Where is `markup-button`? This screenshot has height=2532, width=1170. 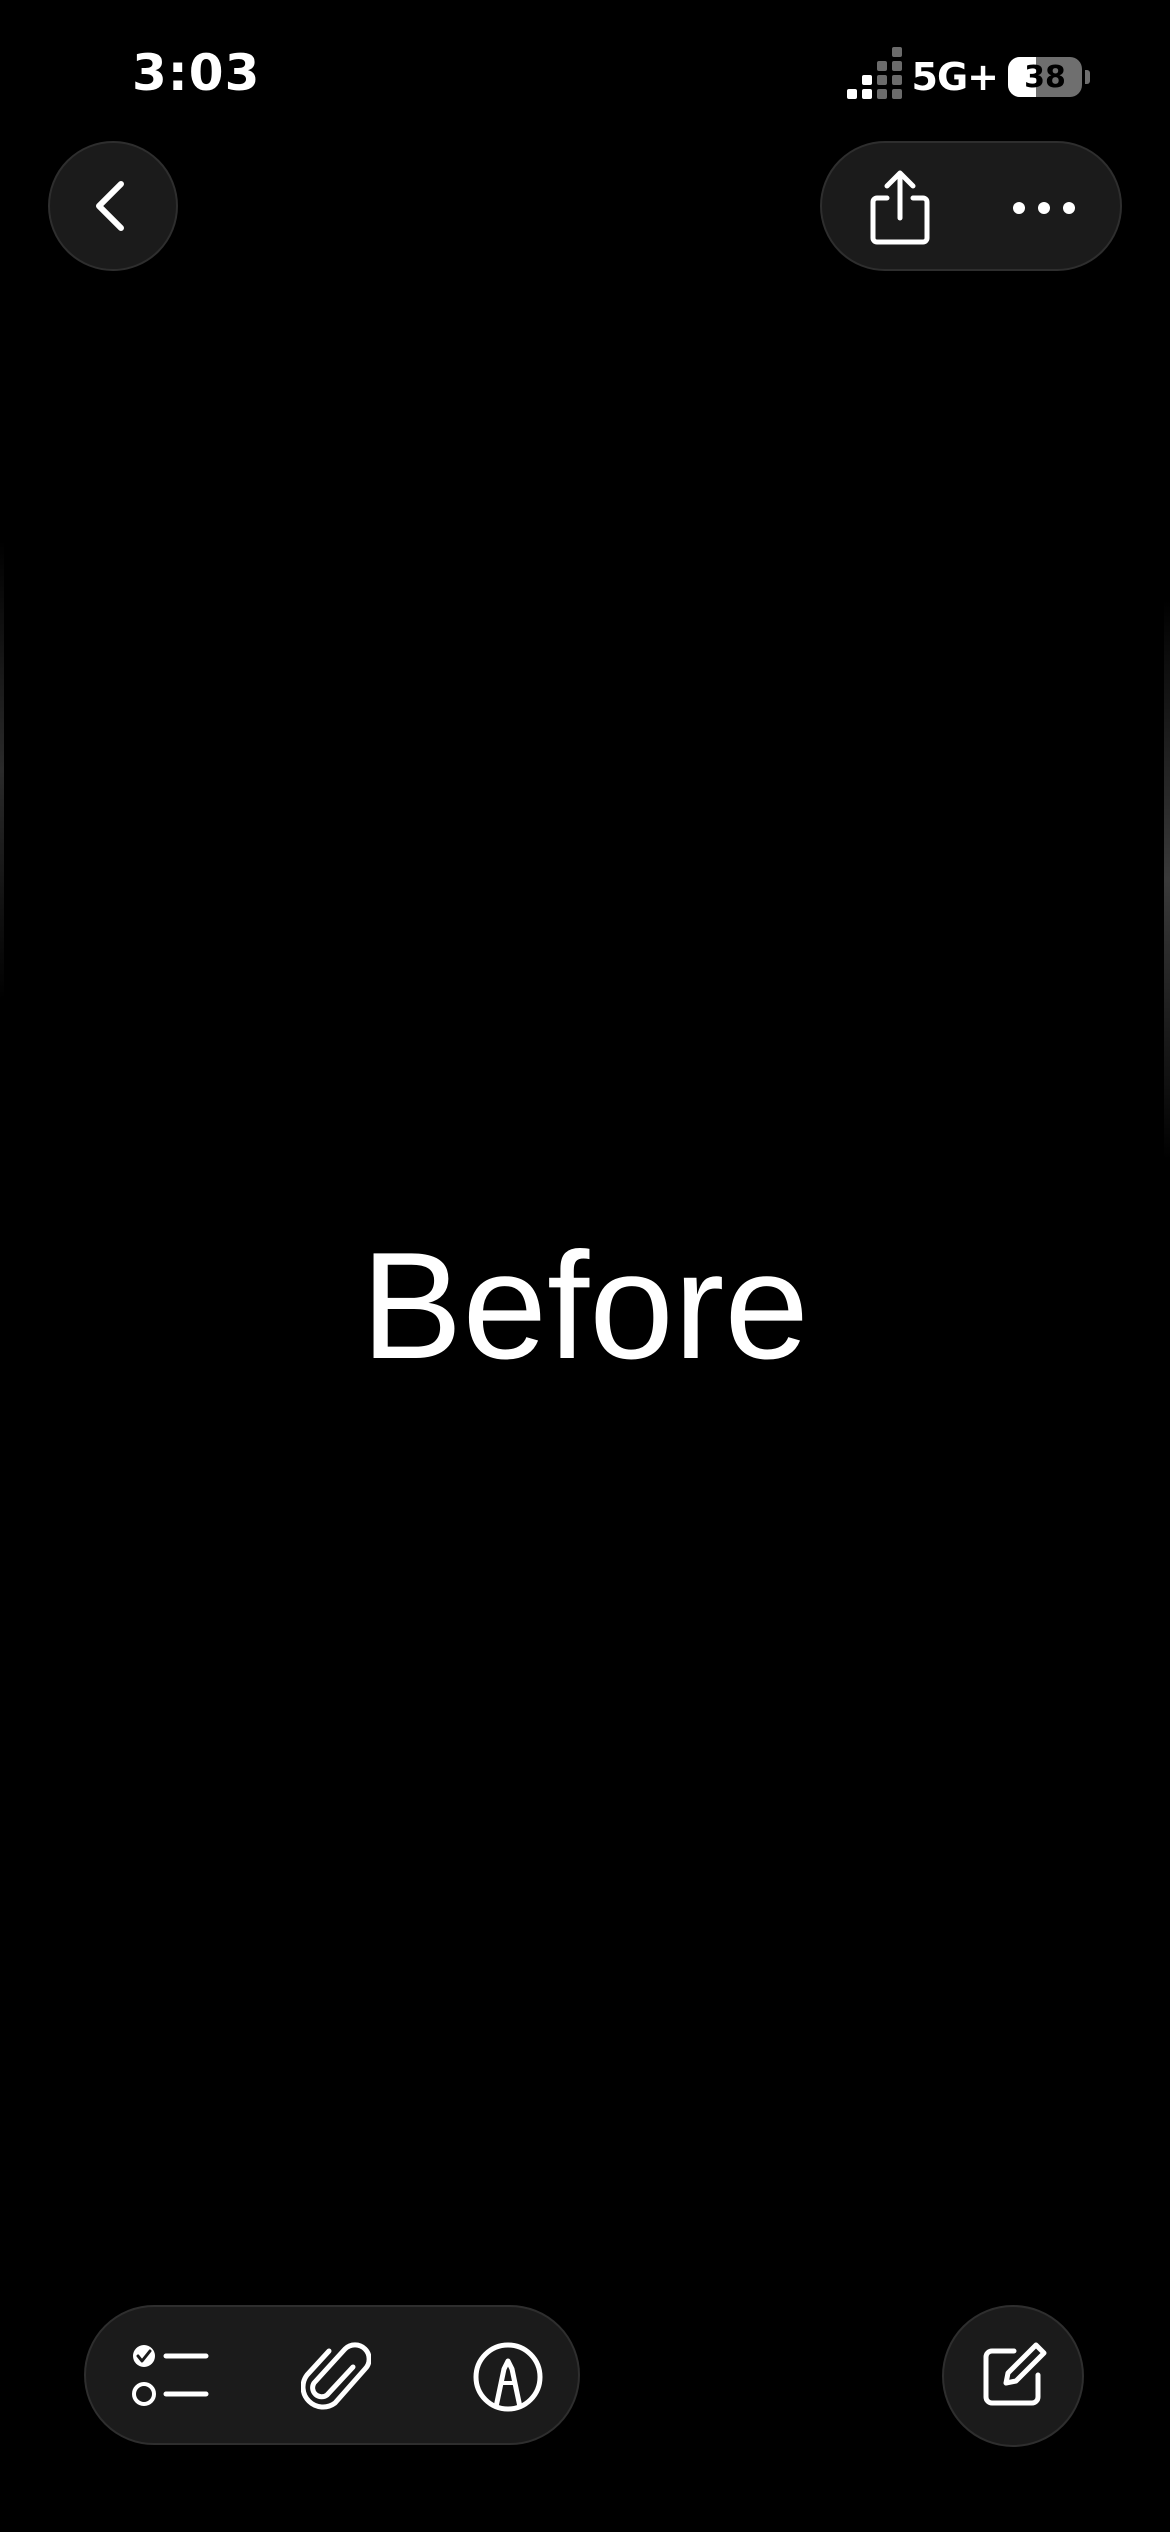
markup-button is located at coordinates (508, 2377).